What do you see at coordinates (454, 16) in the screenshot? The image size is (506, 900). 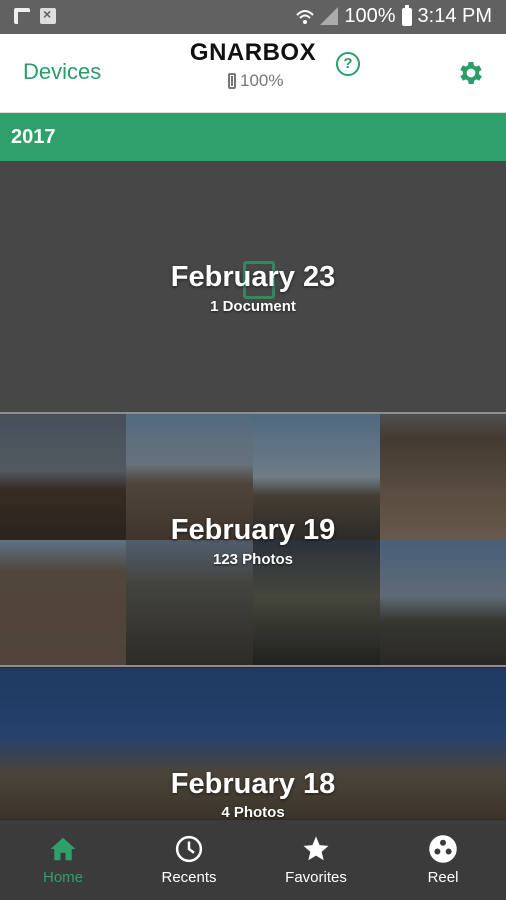 I see `status-time: 3:14 PM` at bounding box center [454, 16].